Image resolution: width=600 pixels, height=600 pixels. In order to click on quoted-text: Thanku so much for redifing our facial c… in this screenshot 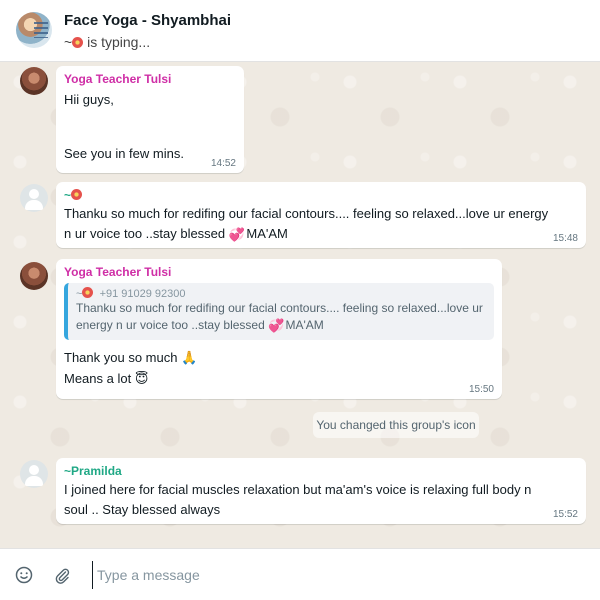, I will do `click(279, 308)`.